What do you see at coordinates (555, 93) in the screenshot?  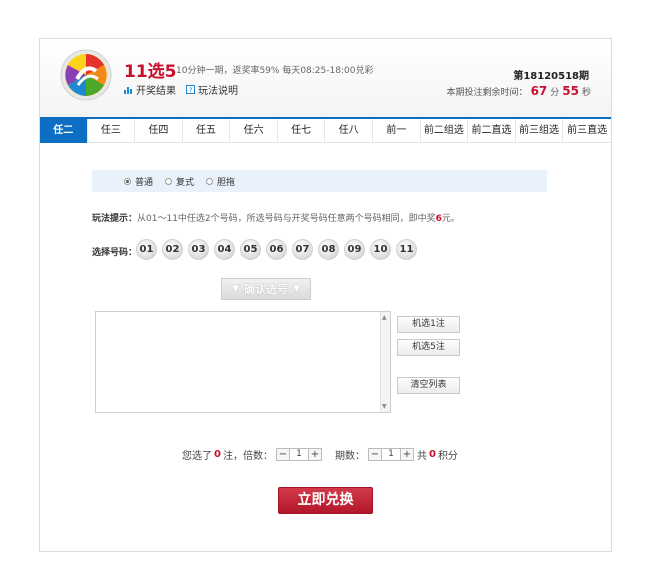 I see `minutes-unit: 分` at bounding box center [555, 93].